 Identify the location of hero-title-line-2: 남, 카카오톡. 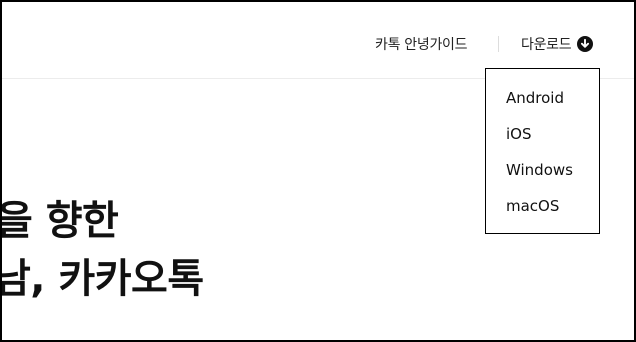
(102, 279).